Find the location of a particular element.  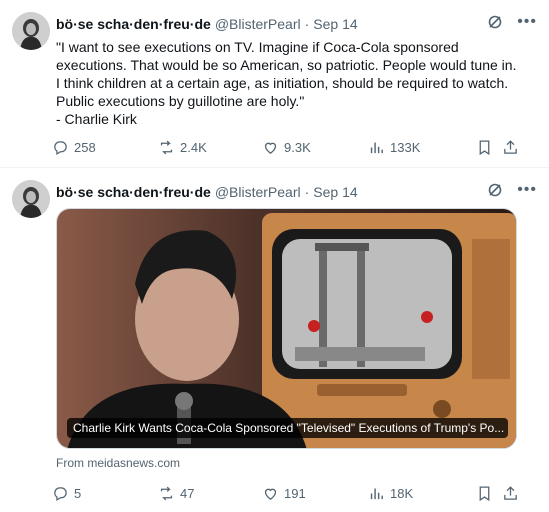

repost-count: 47 is located at coordinates (187, 493).